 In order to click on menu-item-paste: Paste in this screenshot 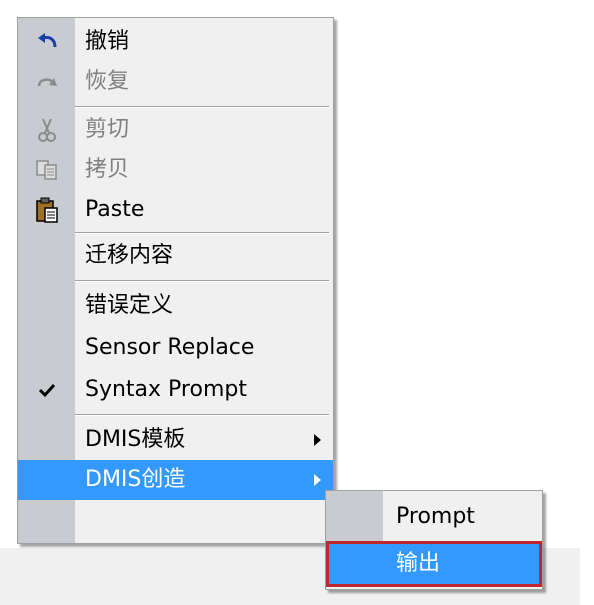, I will do `click(175, 210)`.